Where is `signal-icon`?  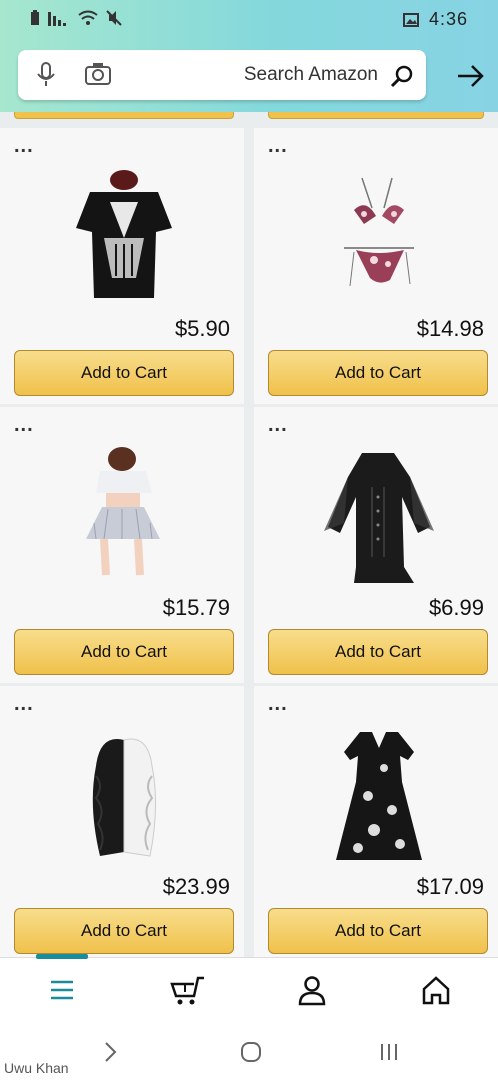 signal-icon is located at coordinates (57, 19).